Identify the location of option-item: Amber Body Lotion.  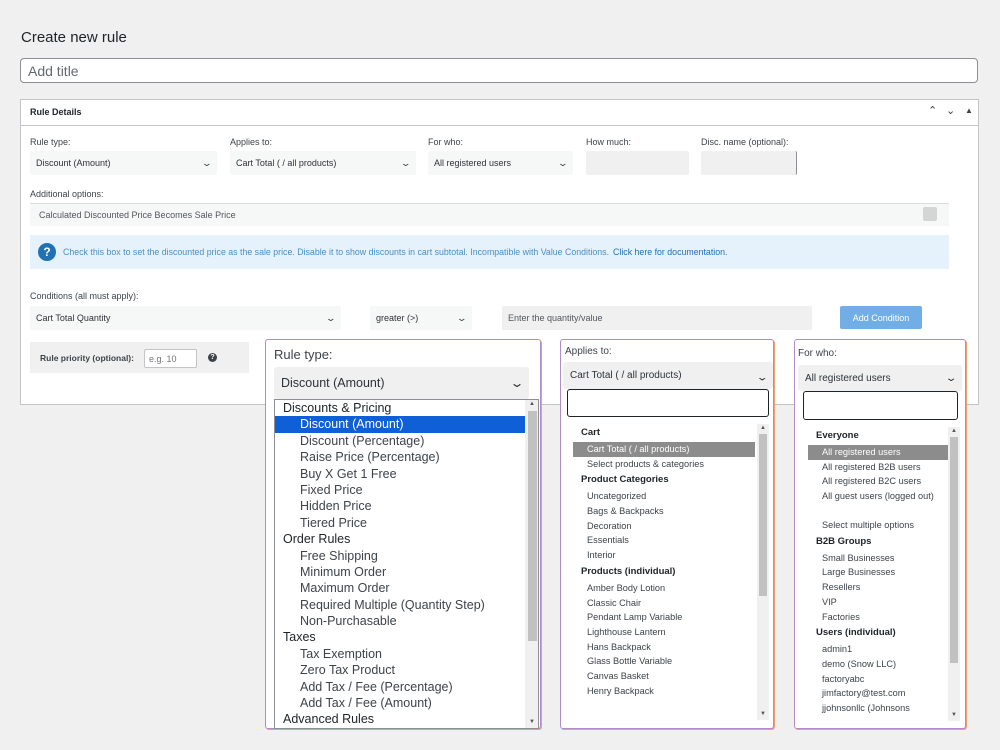
(664, 588).